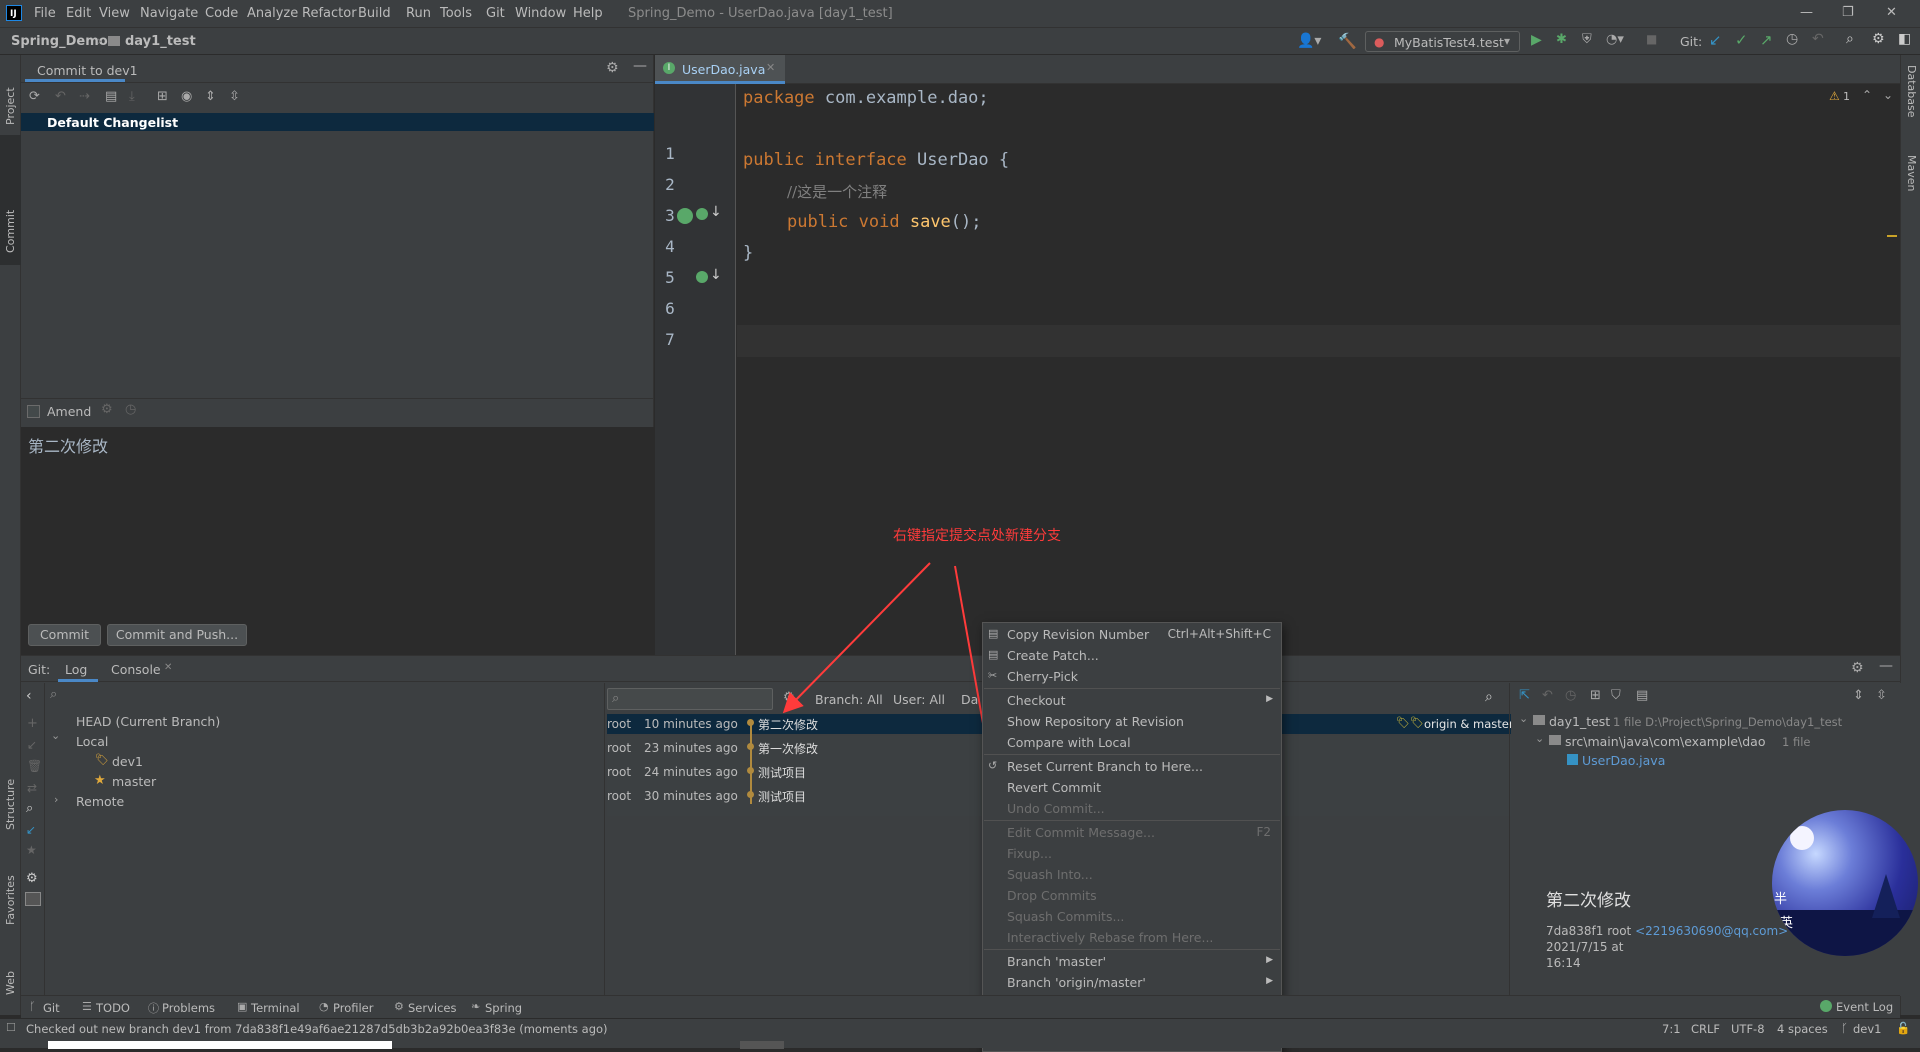 The image size is (1920, 1052). What do you see at coordinates (56, 799) in the screenshot?
I see `chevron-right-icon: ›` at bounding box center [56, 799].